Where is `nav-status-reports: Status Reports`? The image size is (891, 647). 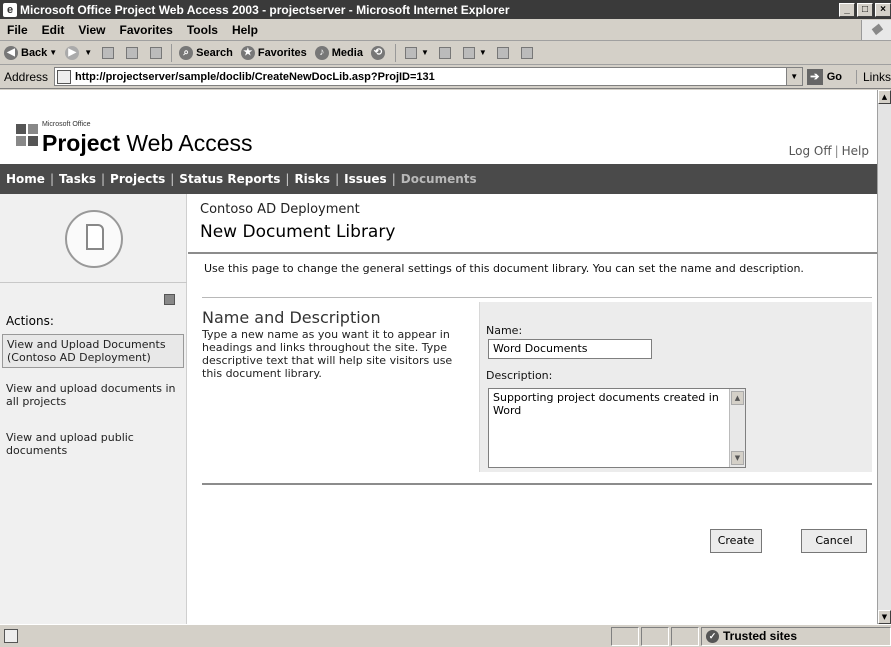 nav-status-reports: Status Reports is located at coordinates (229, 179).